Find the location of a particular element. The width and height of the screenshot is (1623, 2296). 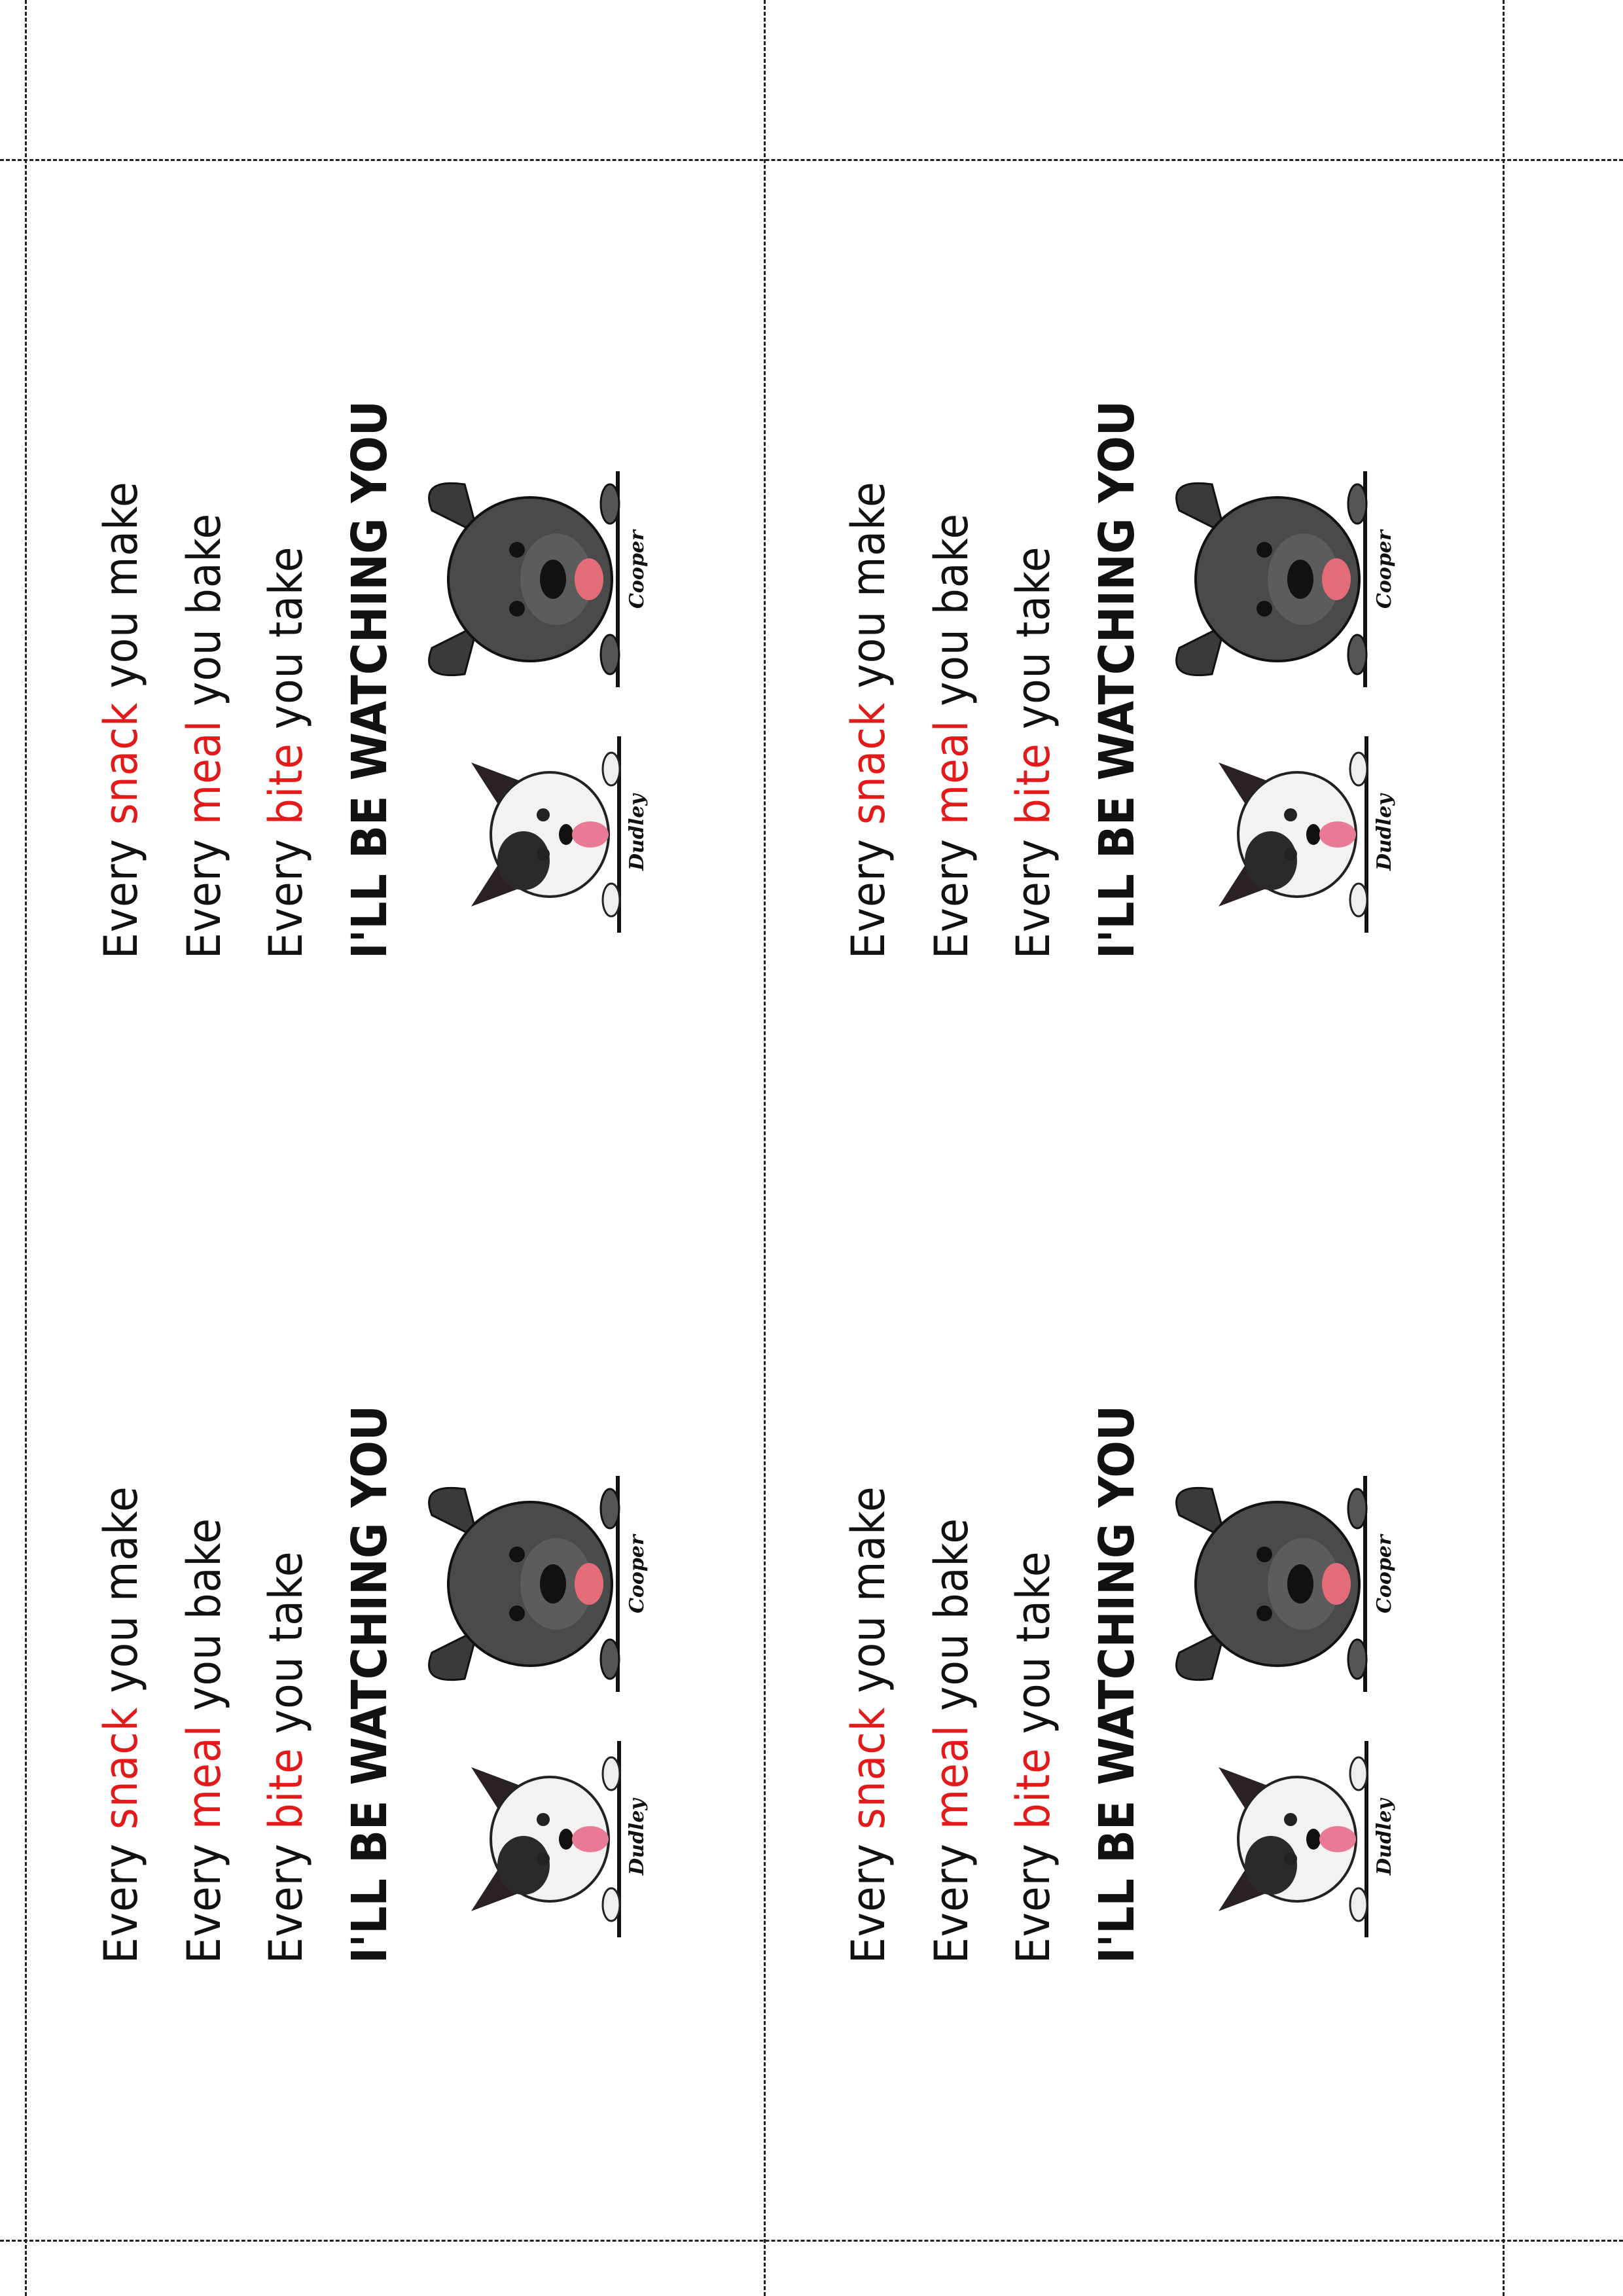

dogs-group-2: Dudley Cooper is located at coordinates (406, 710).